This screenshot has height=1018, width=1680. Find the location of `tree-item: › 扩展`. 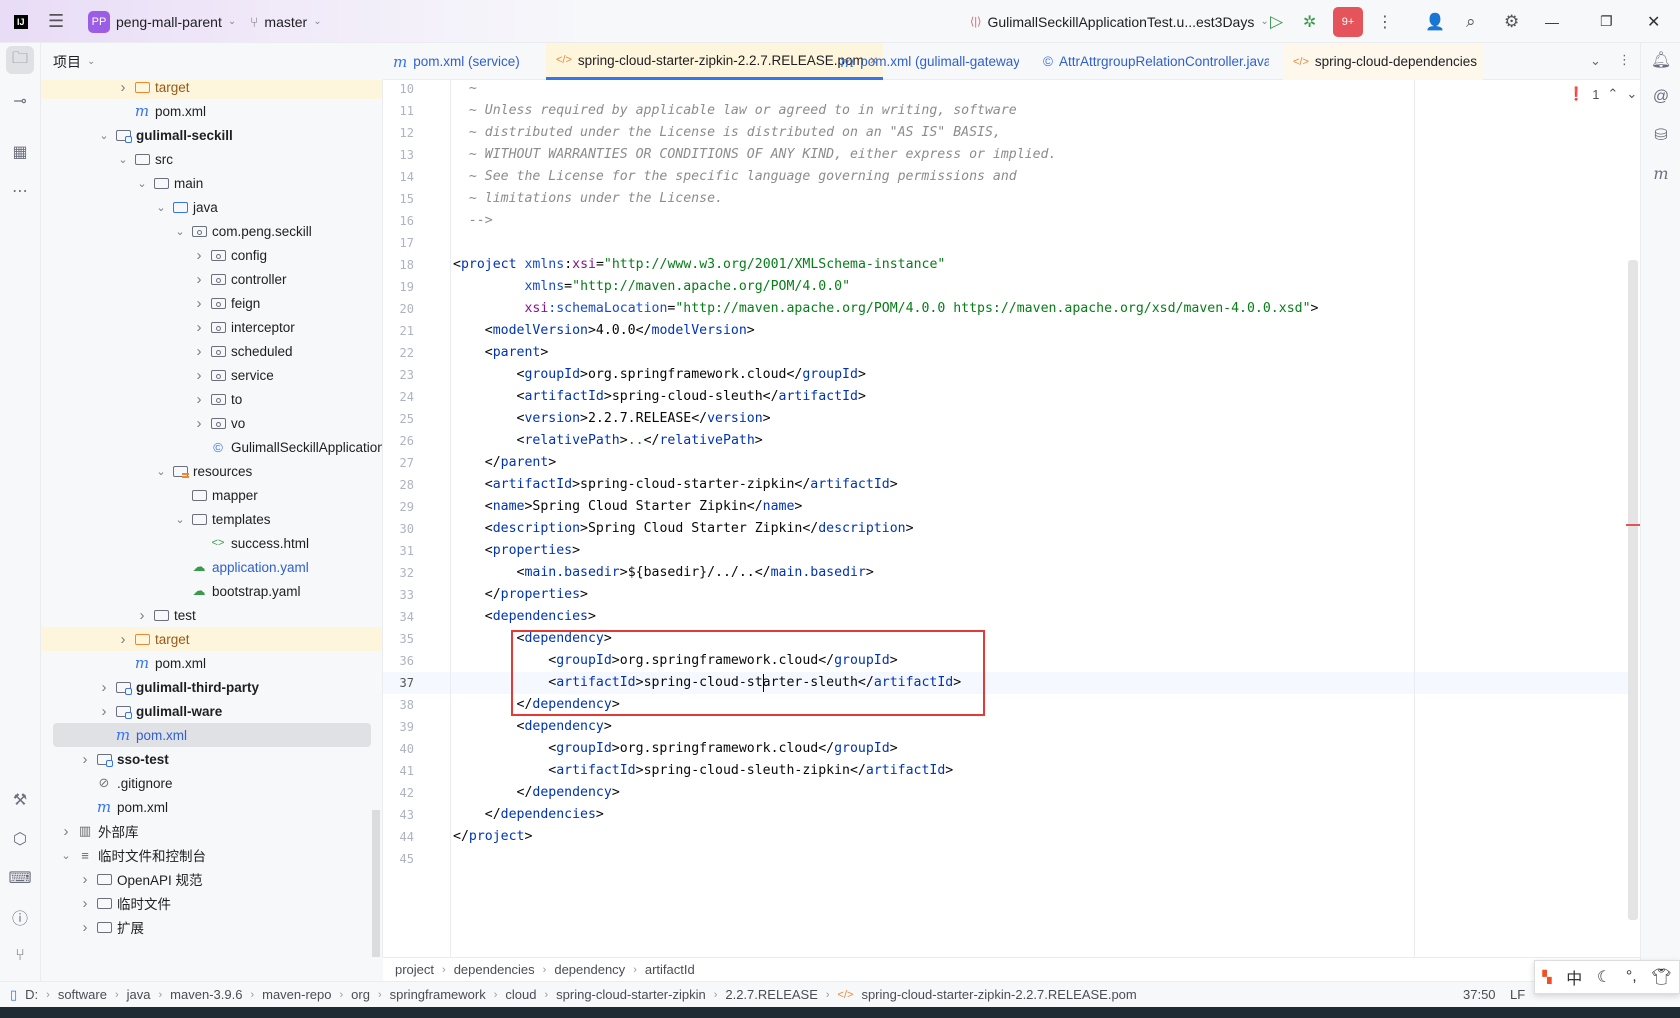

tree-item: › 扩展 is located at coordinates (211, 927).